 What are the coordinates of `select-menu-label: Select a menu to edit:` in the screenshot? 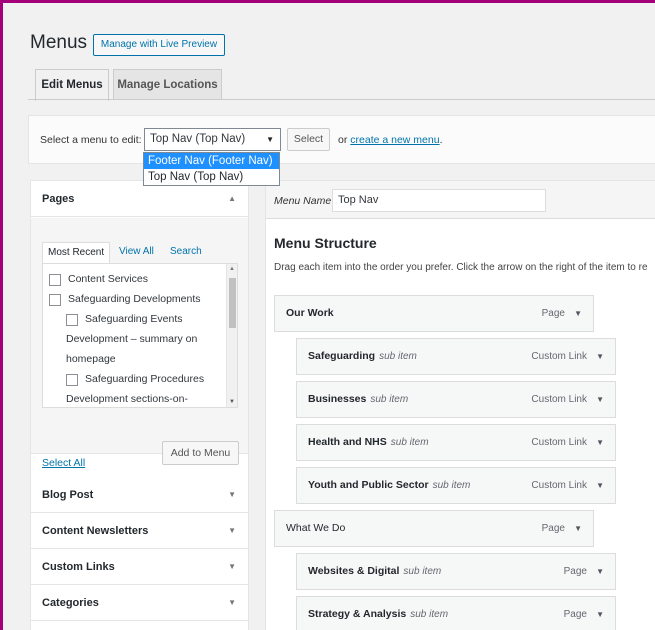 It's located at (91, 140).